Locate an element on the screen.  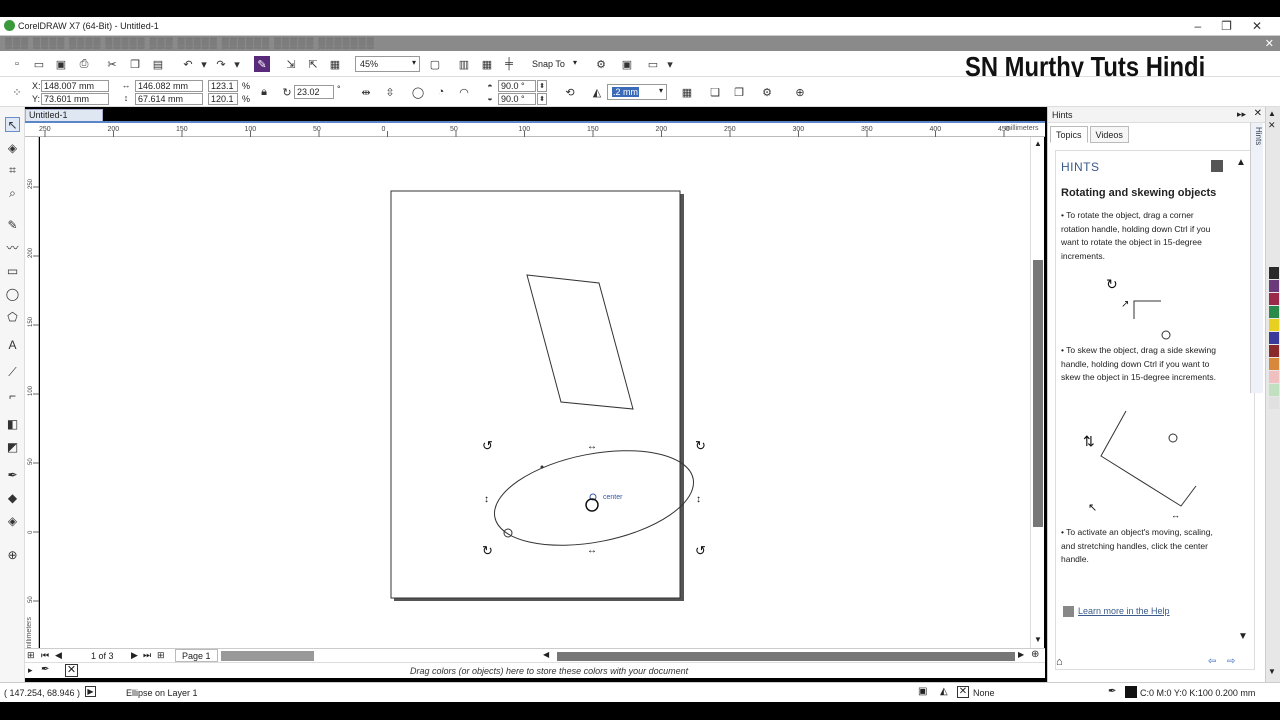
crop-tool-icon: ⌗ is located at coordinates (12, 170).